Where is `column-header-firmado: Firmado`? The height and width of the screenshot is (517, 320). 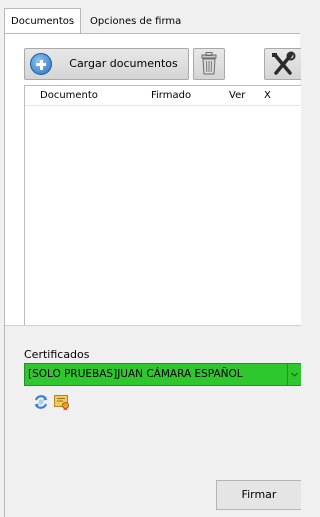 column-header-firmado: Firmado is located at coordinates (171, 96).